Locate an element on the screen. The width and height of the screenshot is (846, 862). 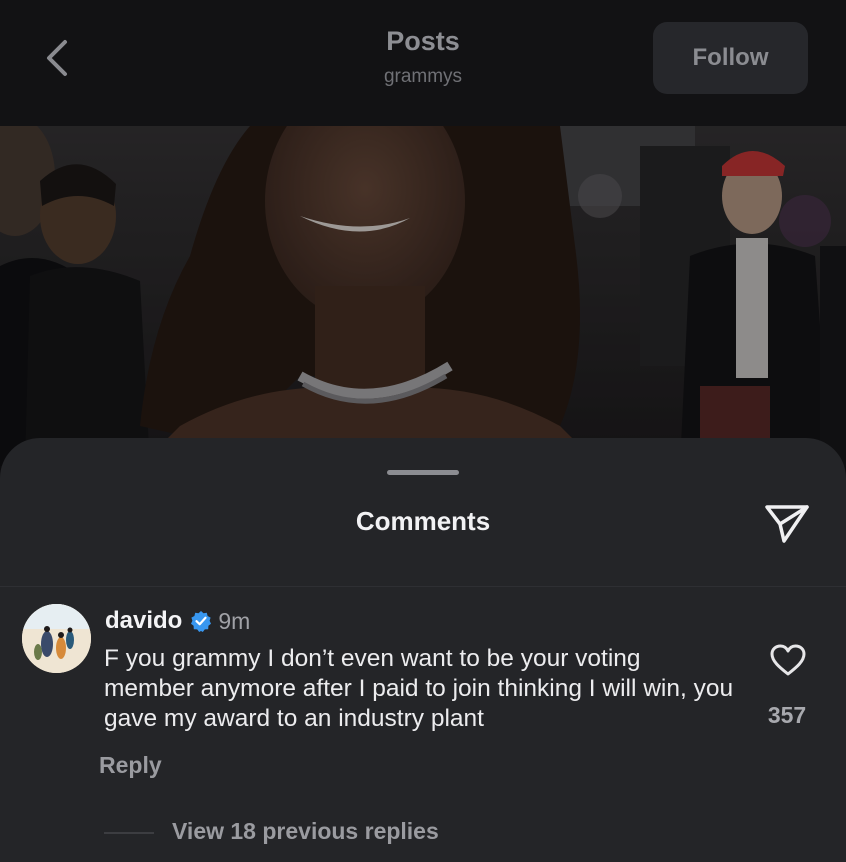
like-button is located at coordinates (788, 660).